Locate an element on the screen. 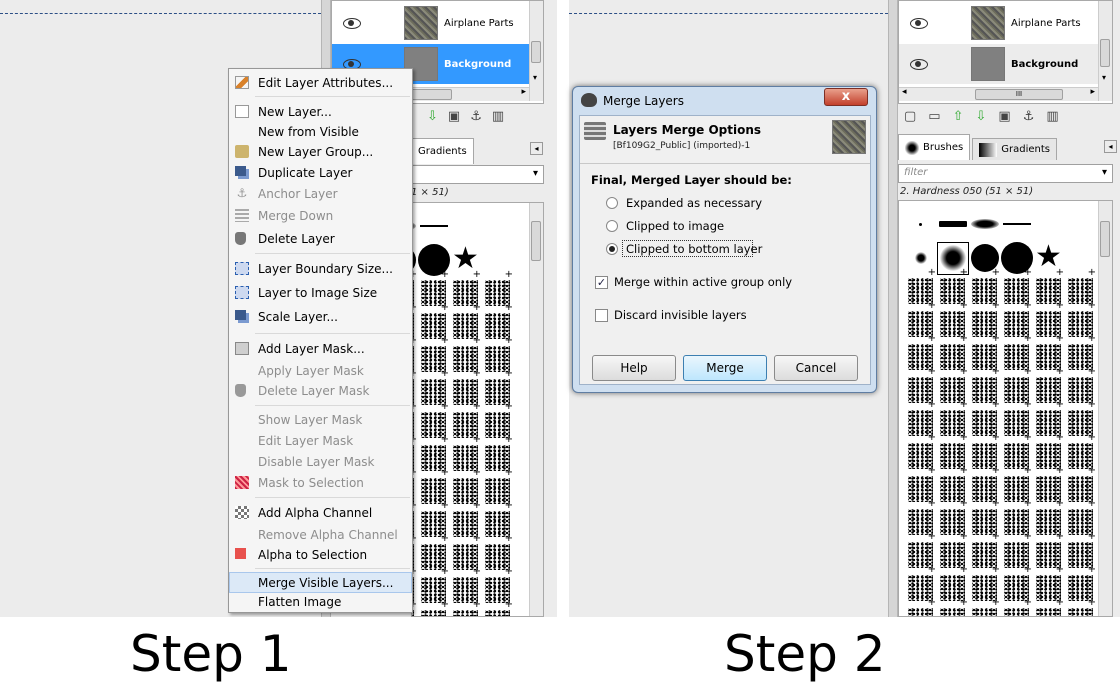 This screenshot has width=1120, height=696. tab-gradients: Gradients is located at coordinates (1014, 149).